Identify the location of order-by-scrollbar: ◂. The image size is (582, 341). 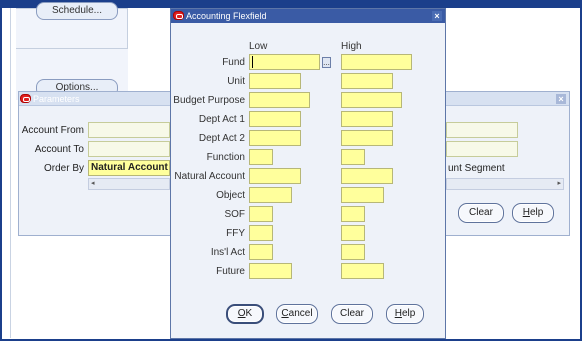
(129, 184).